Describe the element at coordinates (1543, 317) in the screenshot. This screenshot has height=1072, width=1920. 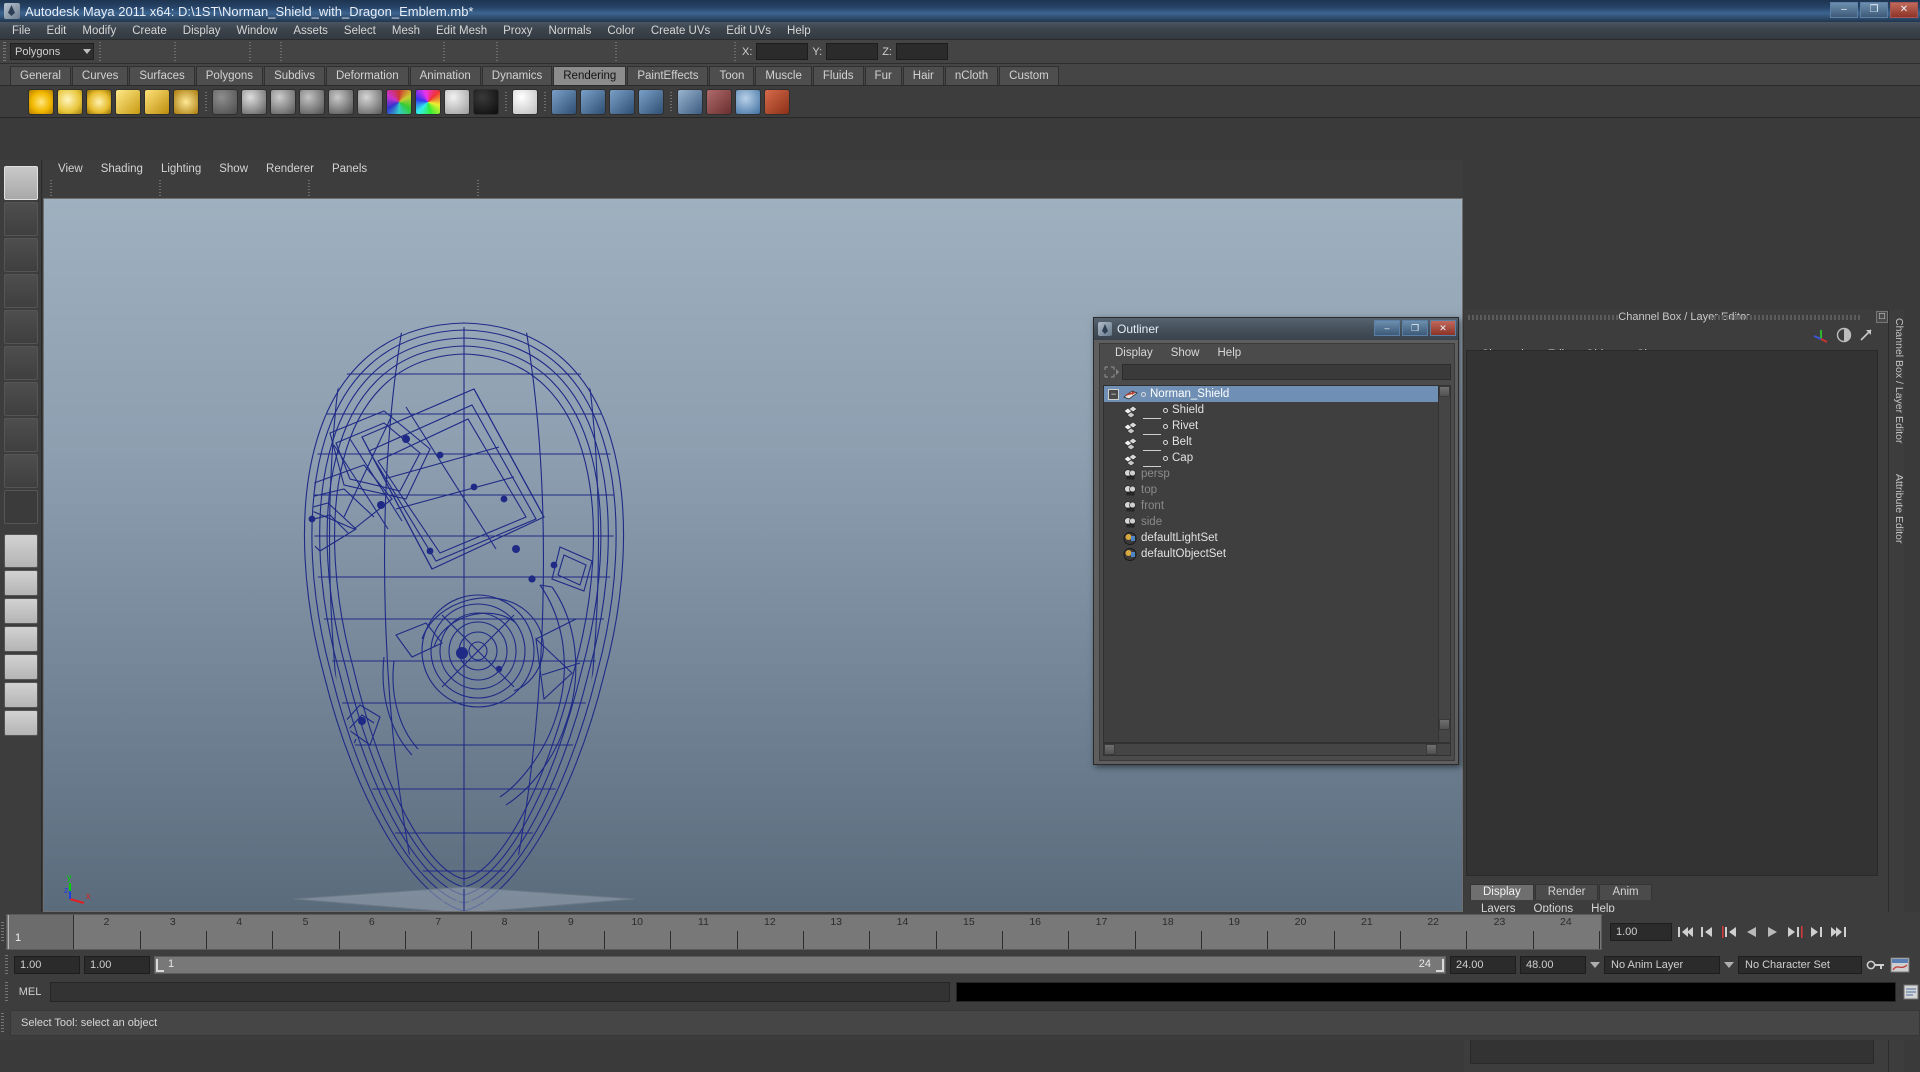
I see `panel-drag-hatch` at that location.